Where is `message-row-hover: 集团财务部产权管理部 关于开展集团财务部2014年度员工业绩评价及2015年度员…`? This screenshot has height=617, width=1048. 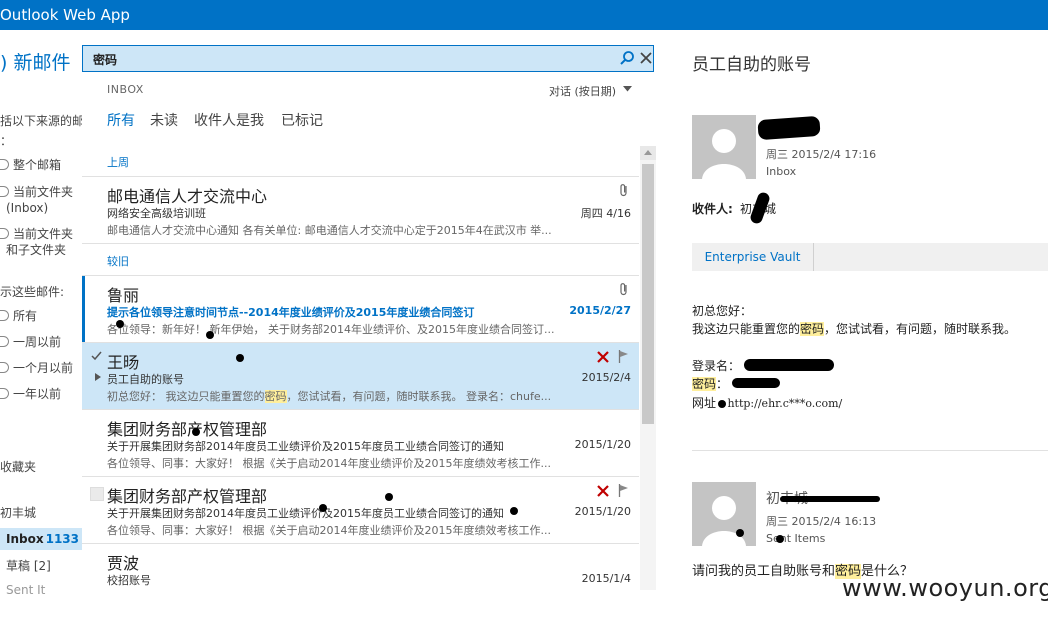 message-row-hover: 集团财务部产权管理部 关于开展集团财务部2014年度员工业绩评价及2015年度员… is located at coordinates (360, 510).